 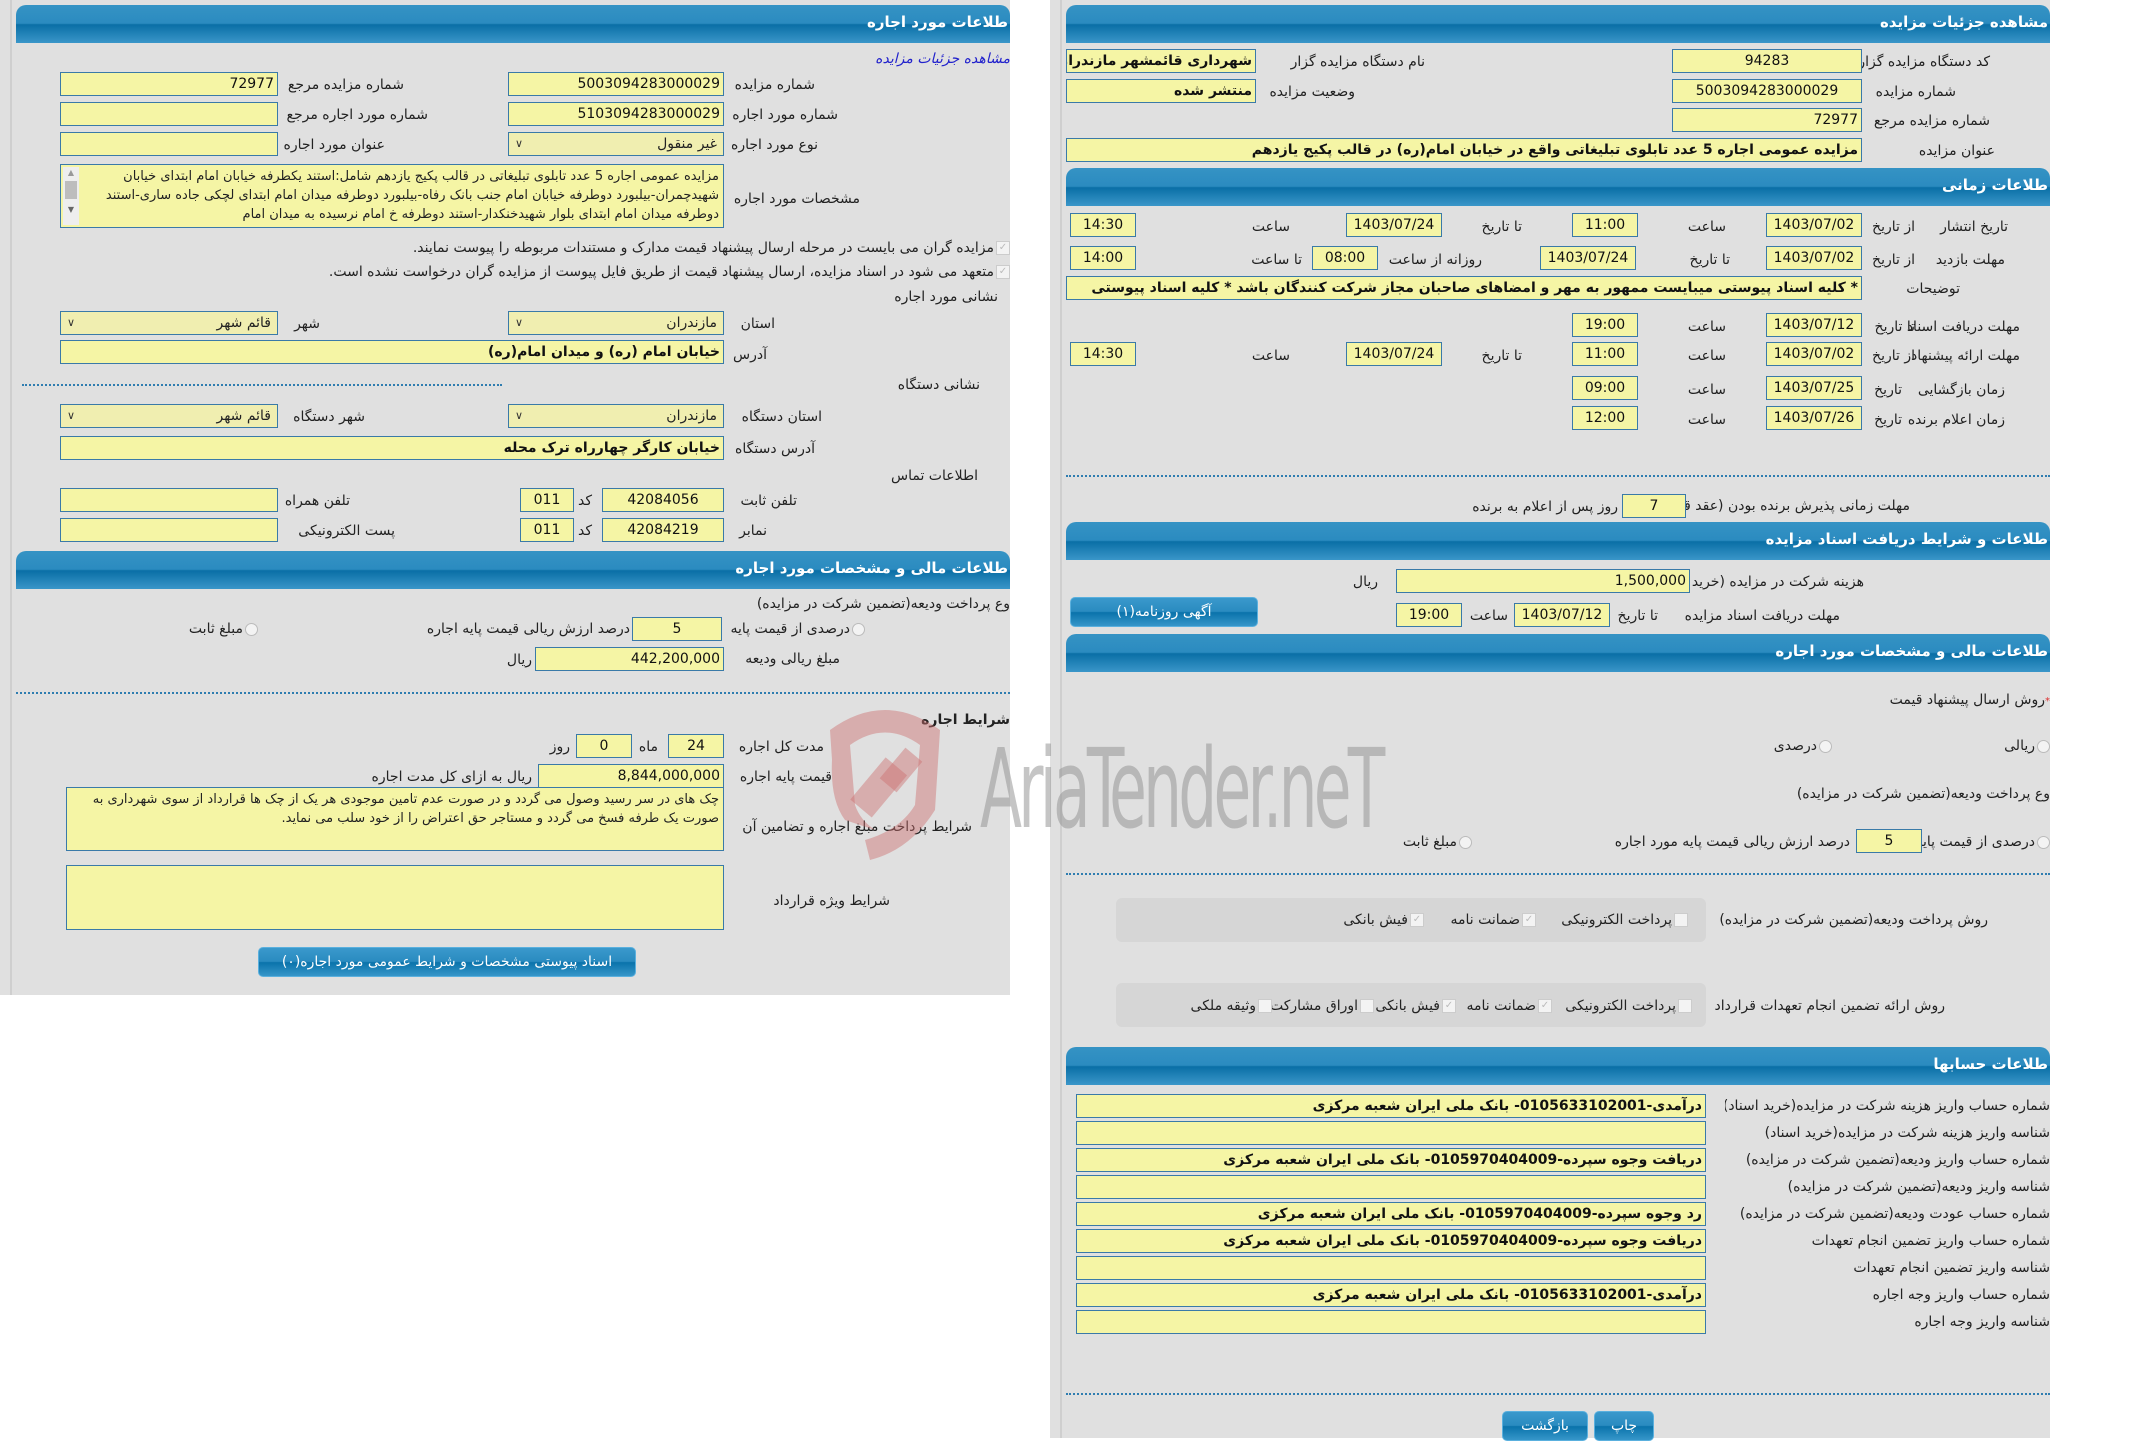 What do you see at coordinates (357, 115) in the screenshot?
I see `ref-lease-item-number-label: شماره مورد اجاره مرجع` at bounding box center [357, 115].